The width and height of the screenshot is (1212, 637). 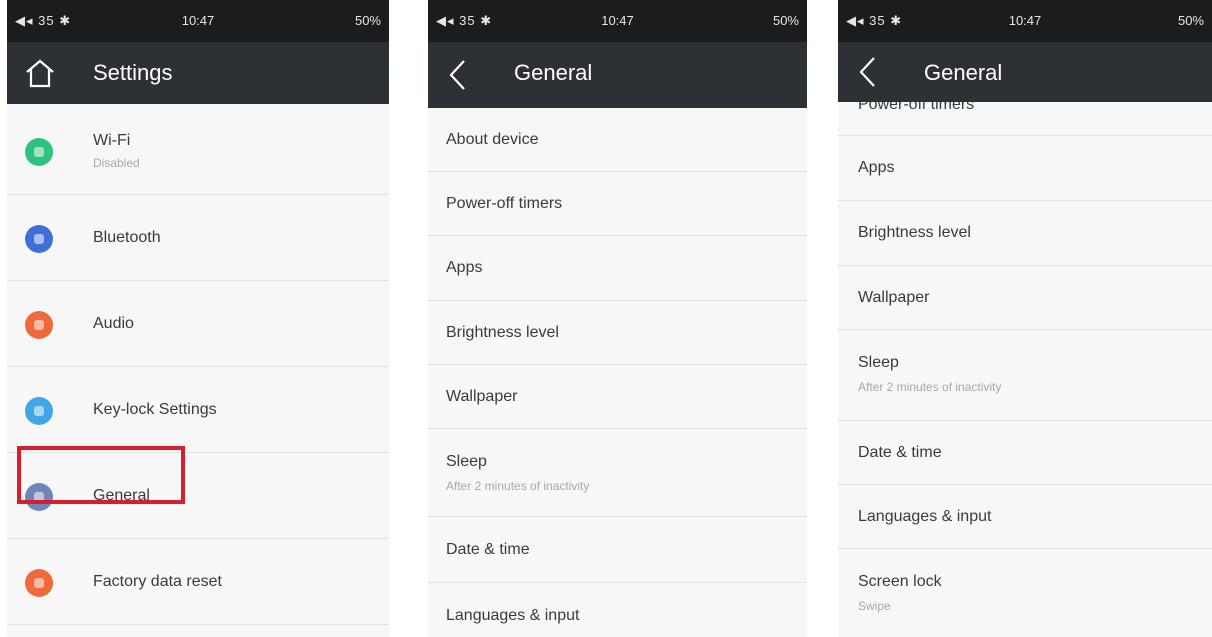 What do you see at coordinates (198, 149) in the screenshot?
I see `settings-item-wifi: Wi-Fi Disabled` at bounding box center [198, 149].